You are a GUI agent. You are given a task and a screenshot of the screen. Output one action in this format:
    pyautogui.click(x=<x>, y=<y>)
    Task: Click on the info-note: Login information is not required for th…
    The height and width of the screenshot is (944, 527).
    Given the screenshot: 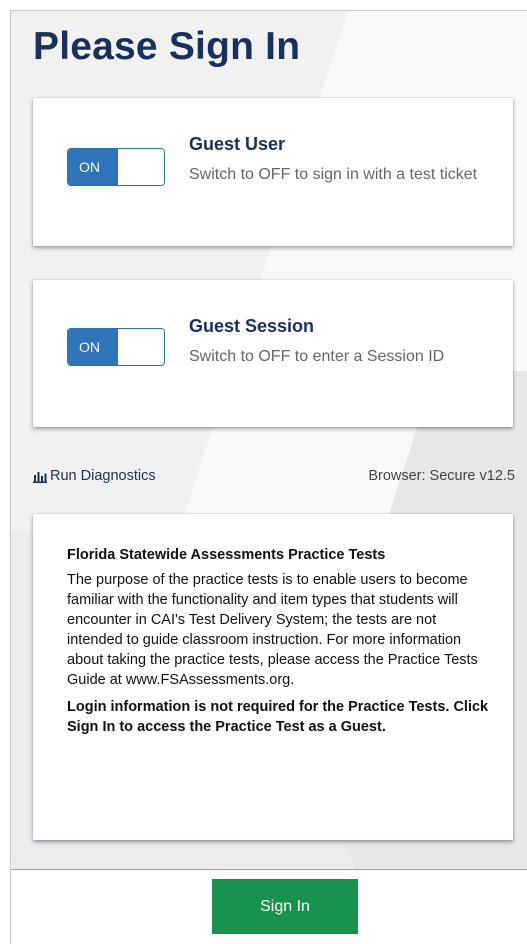 What is the action you would take?
    pyautogui.click(x=278, y=717)
    